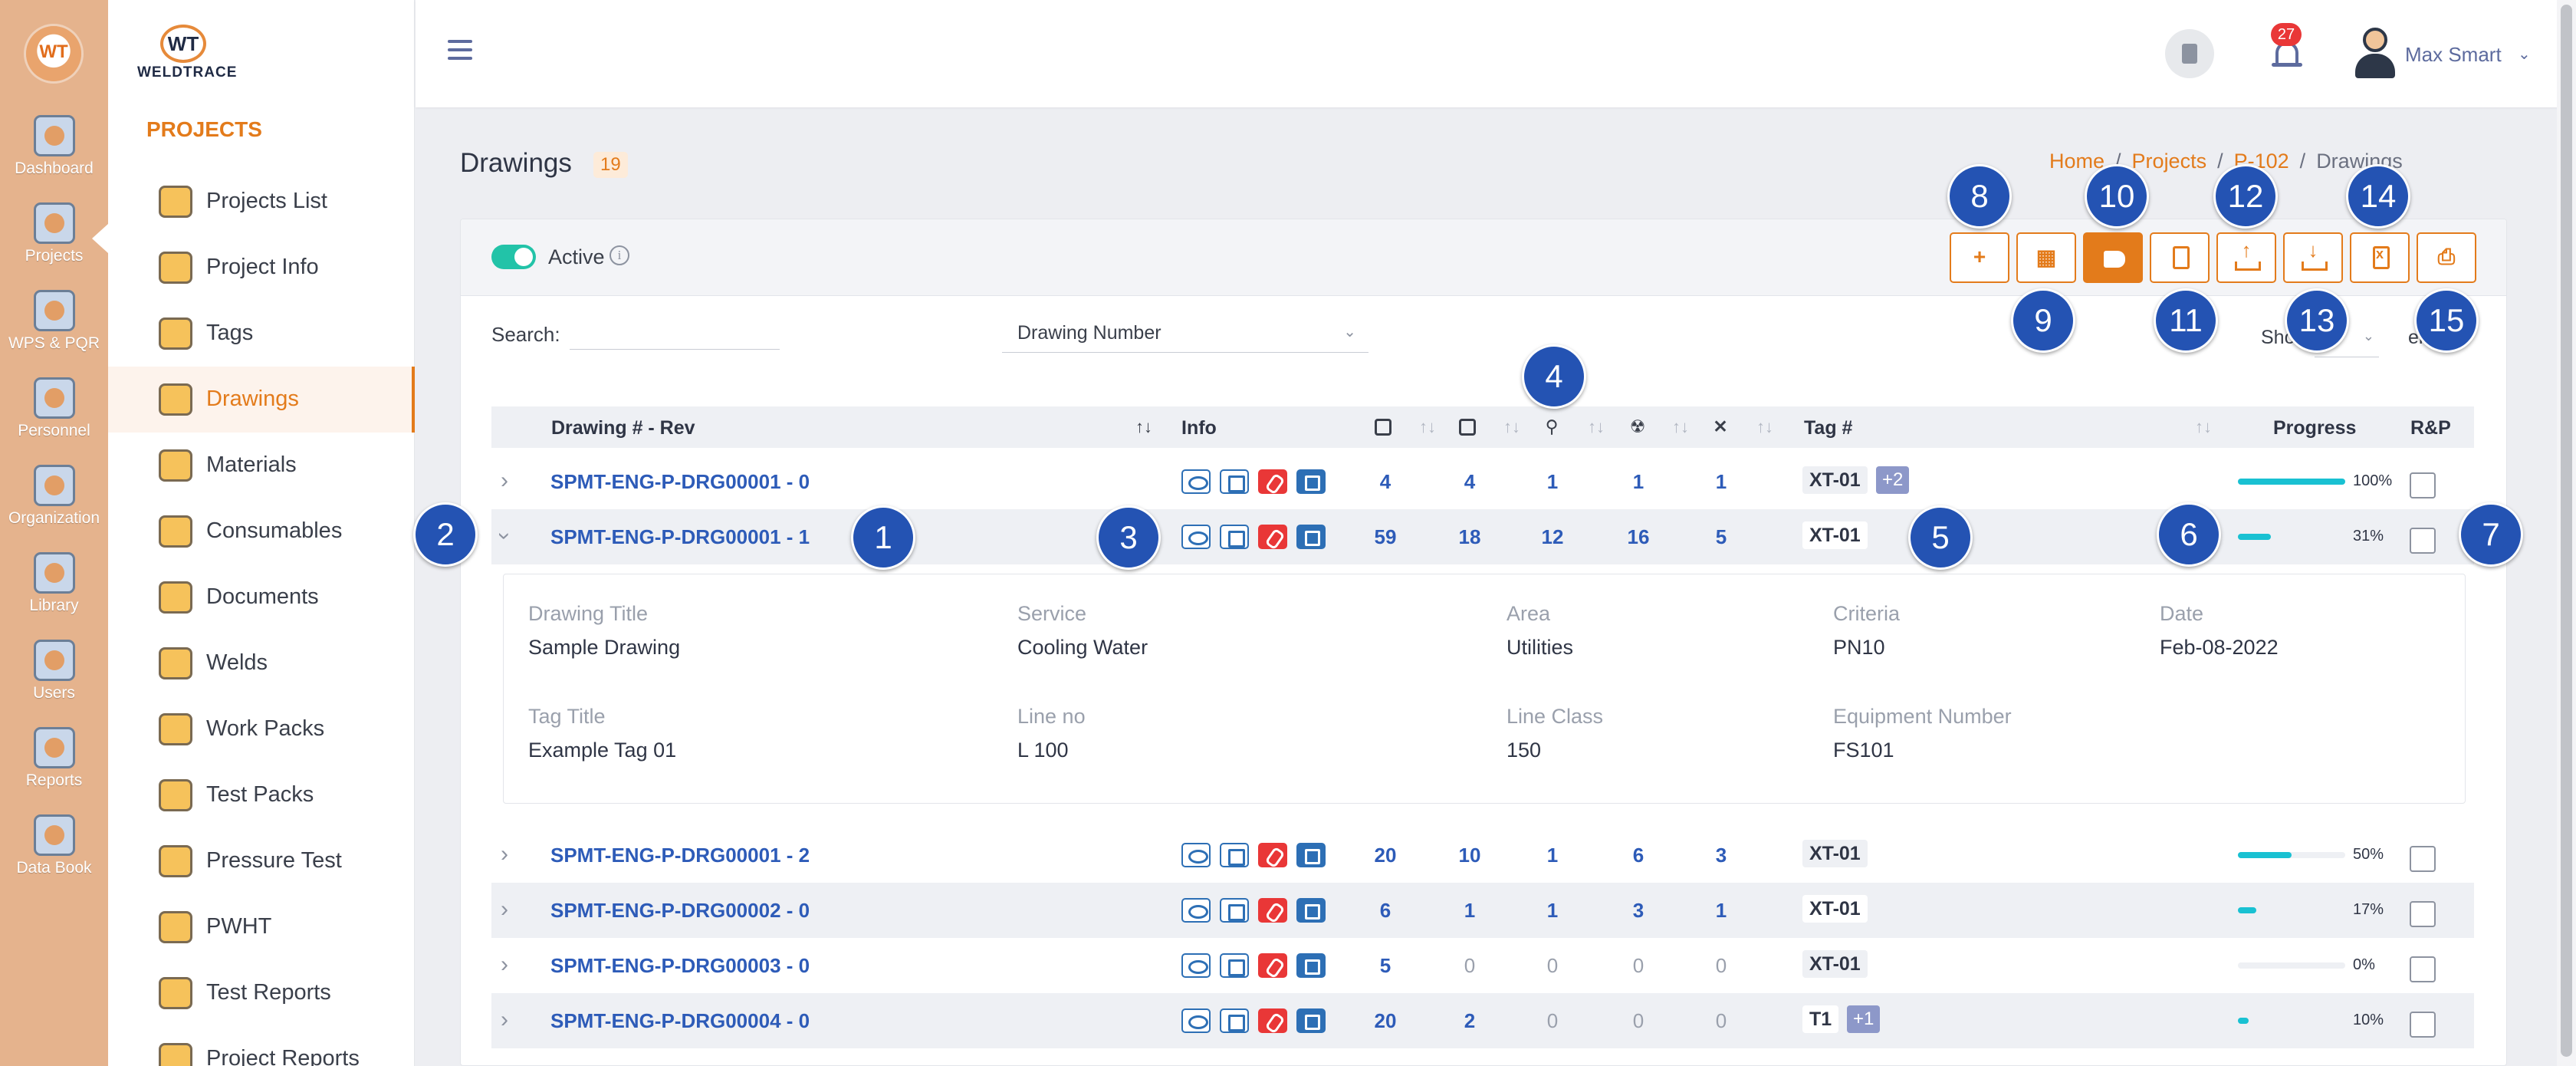  Describe the element at coordinates (2454, 55) in the screenshot. I see `user-name: Max Smart` at that location.